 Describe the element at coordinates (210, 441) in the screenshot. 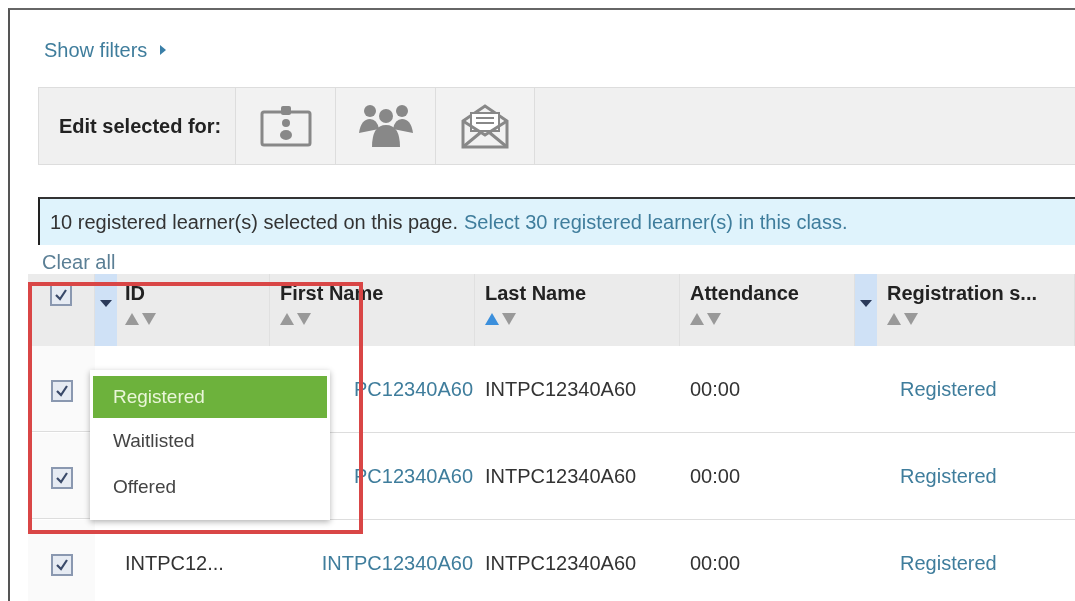

I see `filter-option: Waitlisted` at that location.